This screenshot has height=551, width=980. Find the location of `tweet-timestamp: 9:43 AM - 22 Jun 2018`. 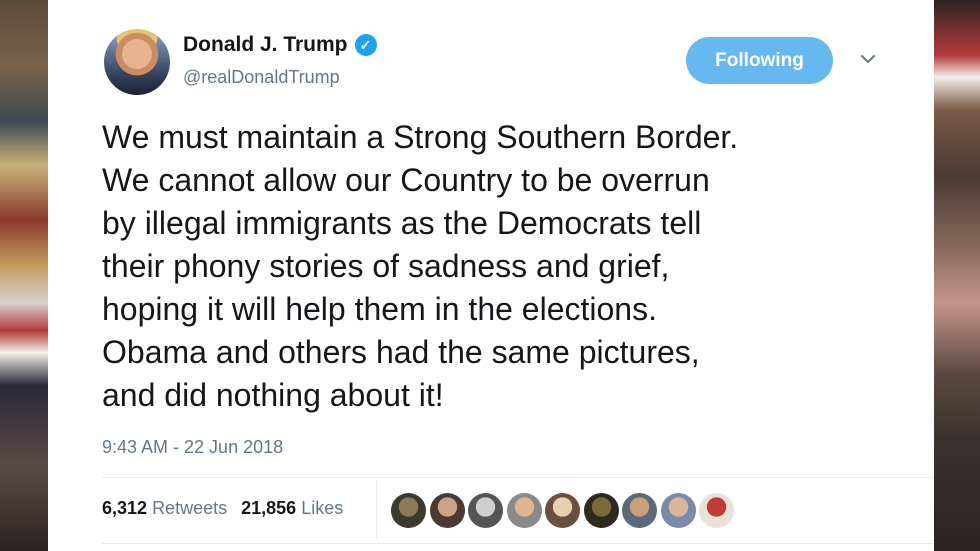

tweet-timestamp: 9:43 AM - 22 Jun 2018 is located at coordinates (192, 447).